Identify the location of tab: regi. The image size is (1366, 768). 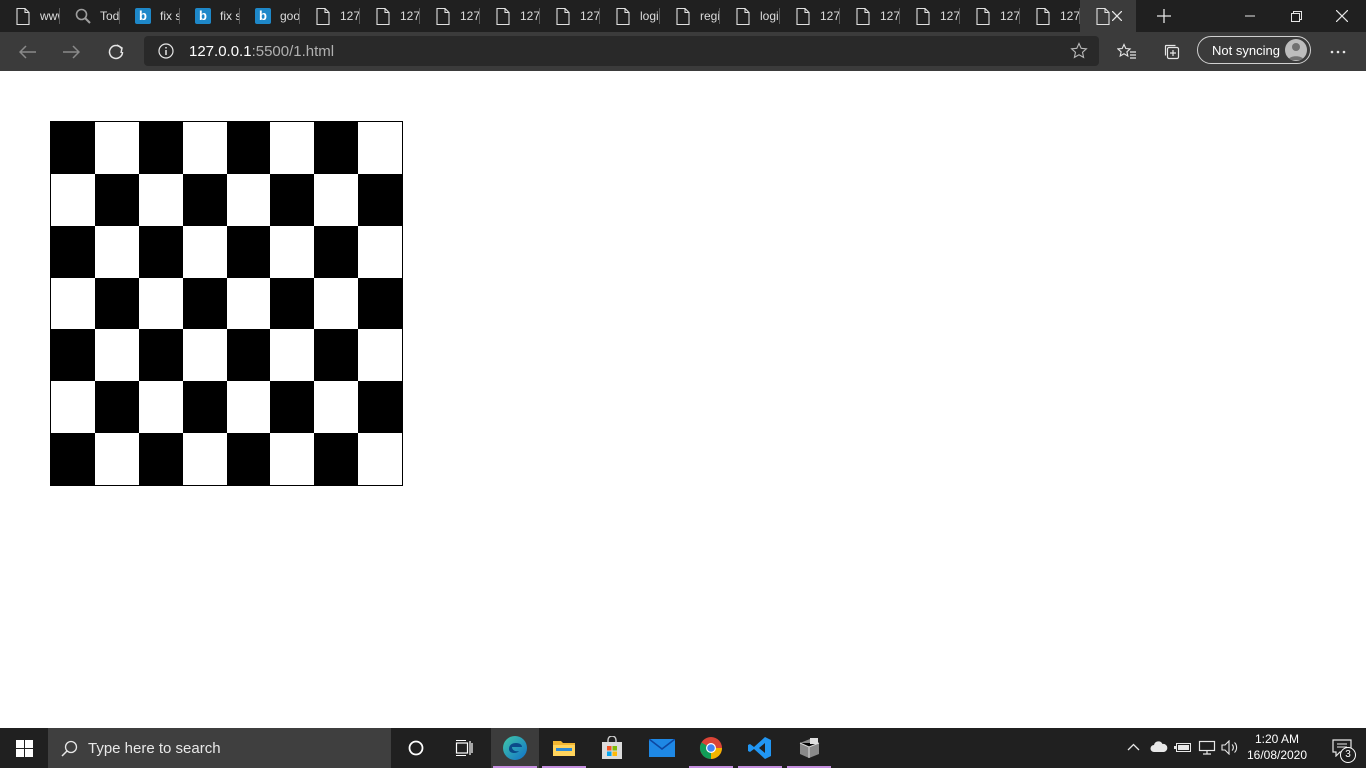
(690, 16).